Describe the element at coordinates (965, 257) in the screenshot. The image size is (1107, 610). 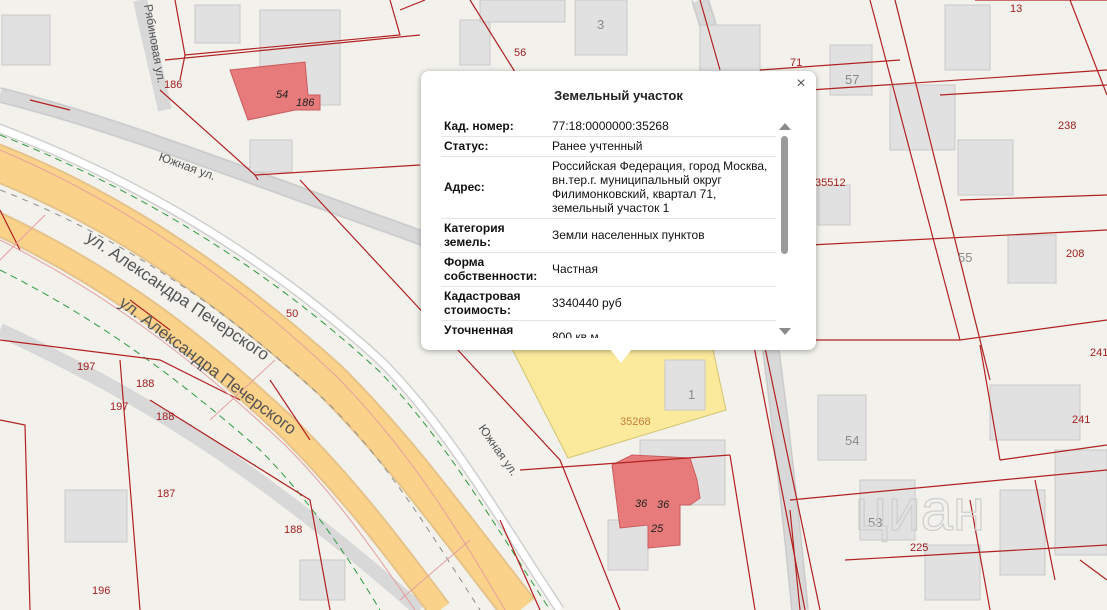
I see `building-number: 55` at that location.